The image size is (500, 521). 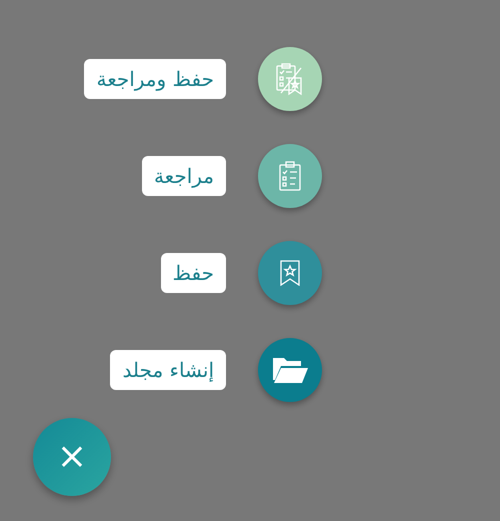 What do you see at coordinates (72, 457) in the screenshot?
I see `close-button: ×` at bounding box center [72, 457].